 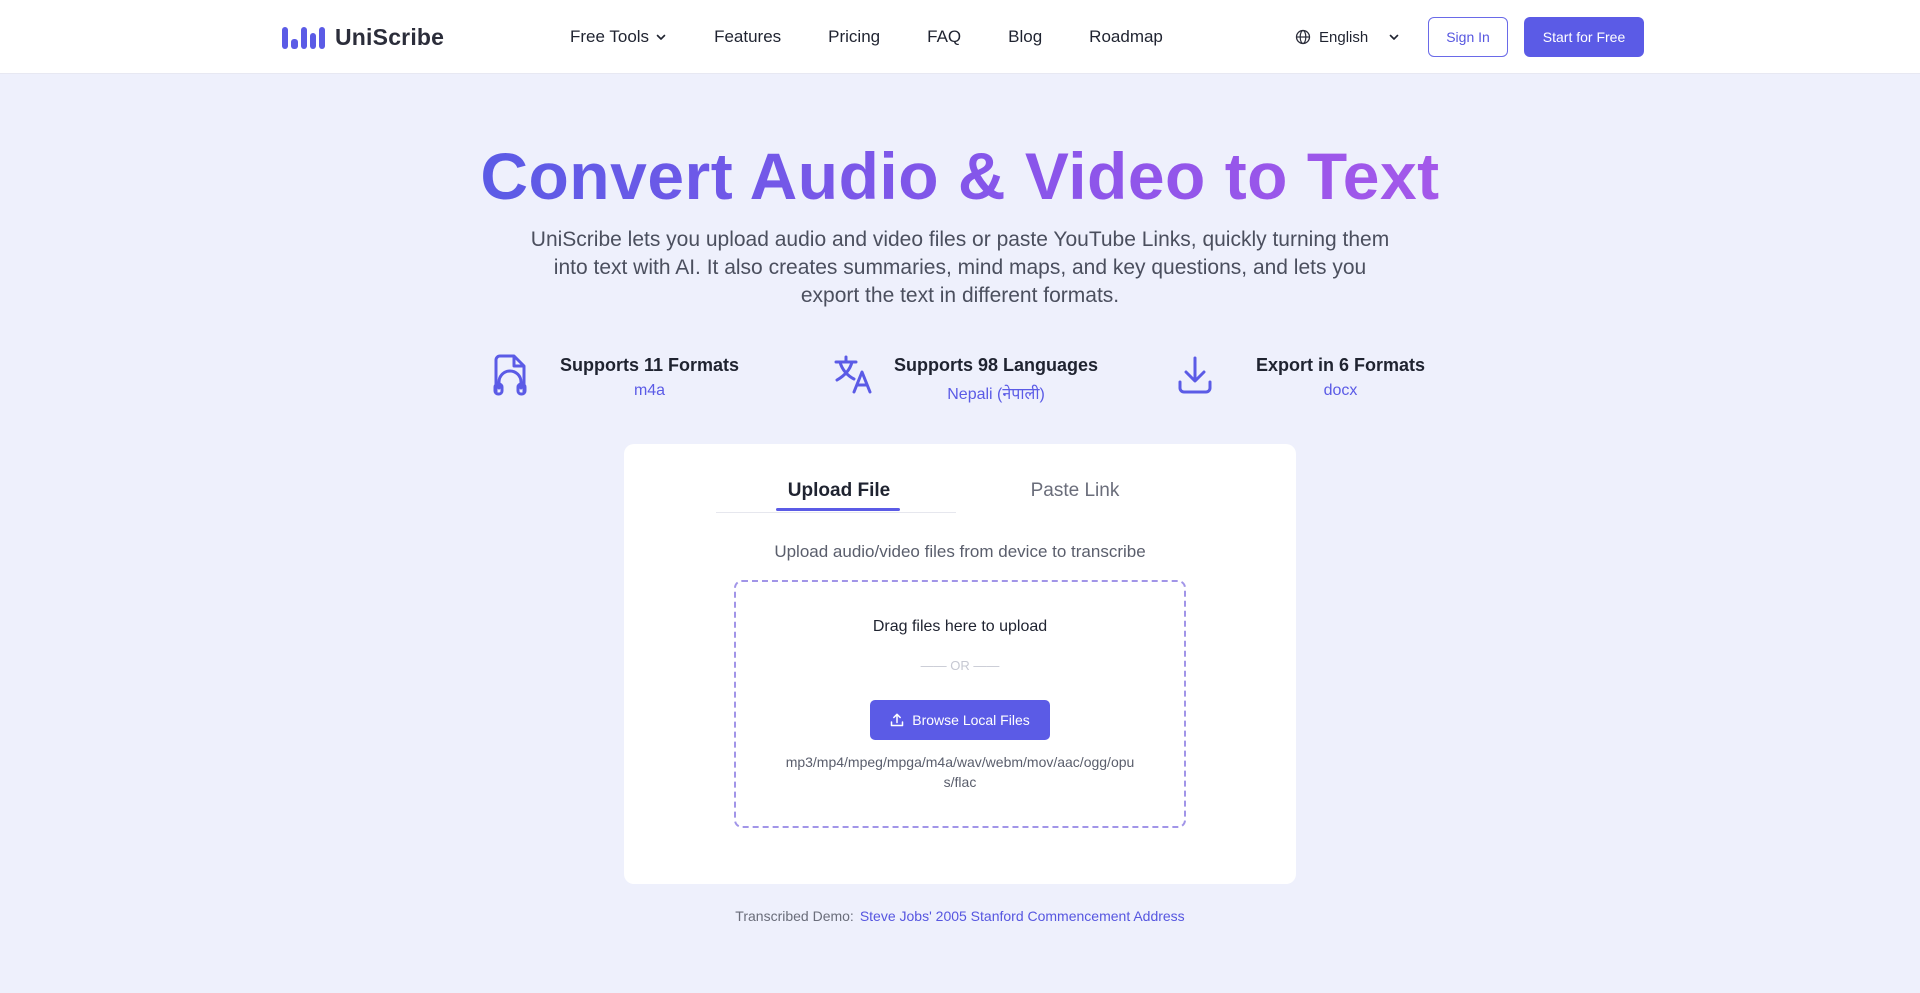 What do you see at coordinates (1341, 365) in the screenshot?
I see `feature-title: Export in 6 Formats` at bounding box center [1341, 365].